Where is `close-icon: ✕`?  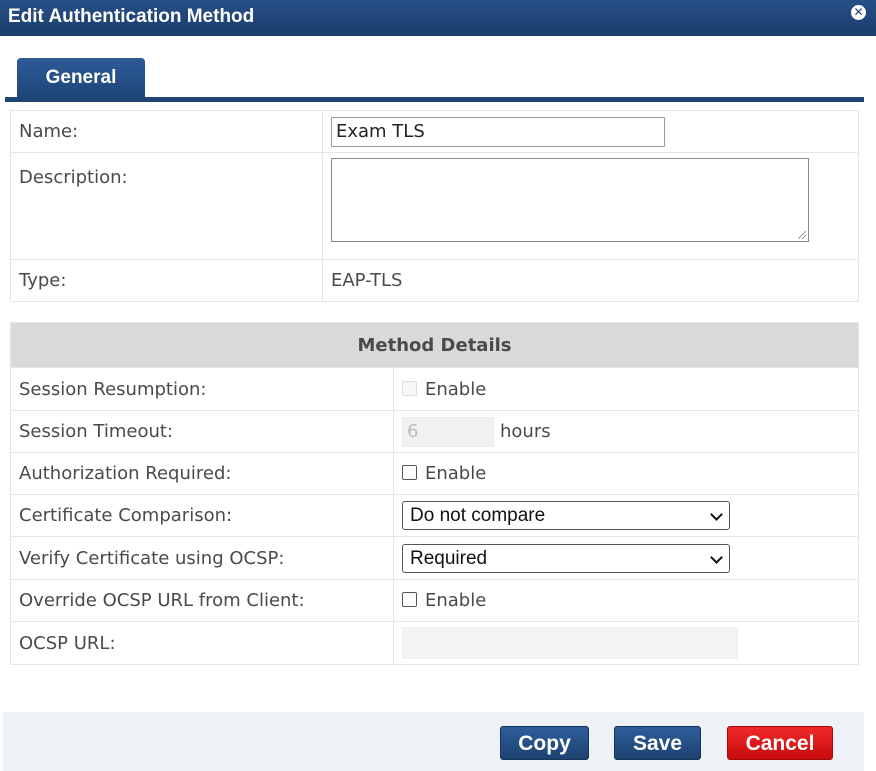 close-icon: ✕ is located at coordinates (858, 12).